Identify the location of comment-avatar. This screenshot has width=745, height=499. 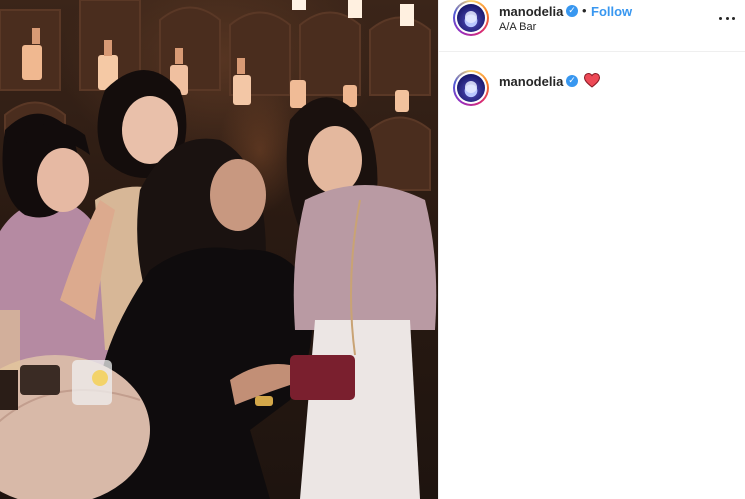
(471, 88).